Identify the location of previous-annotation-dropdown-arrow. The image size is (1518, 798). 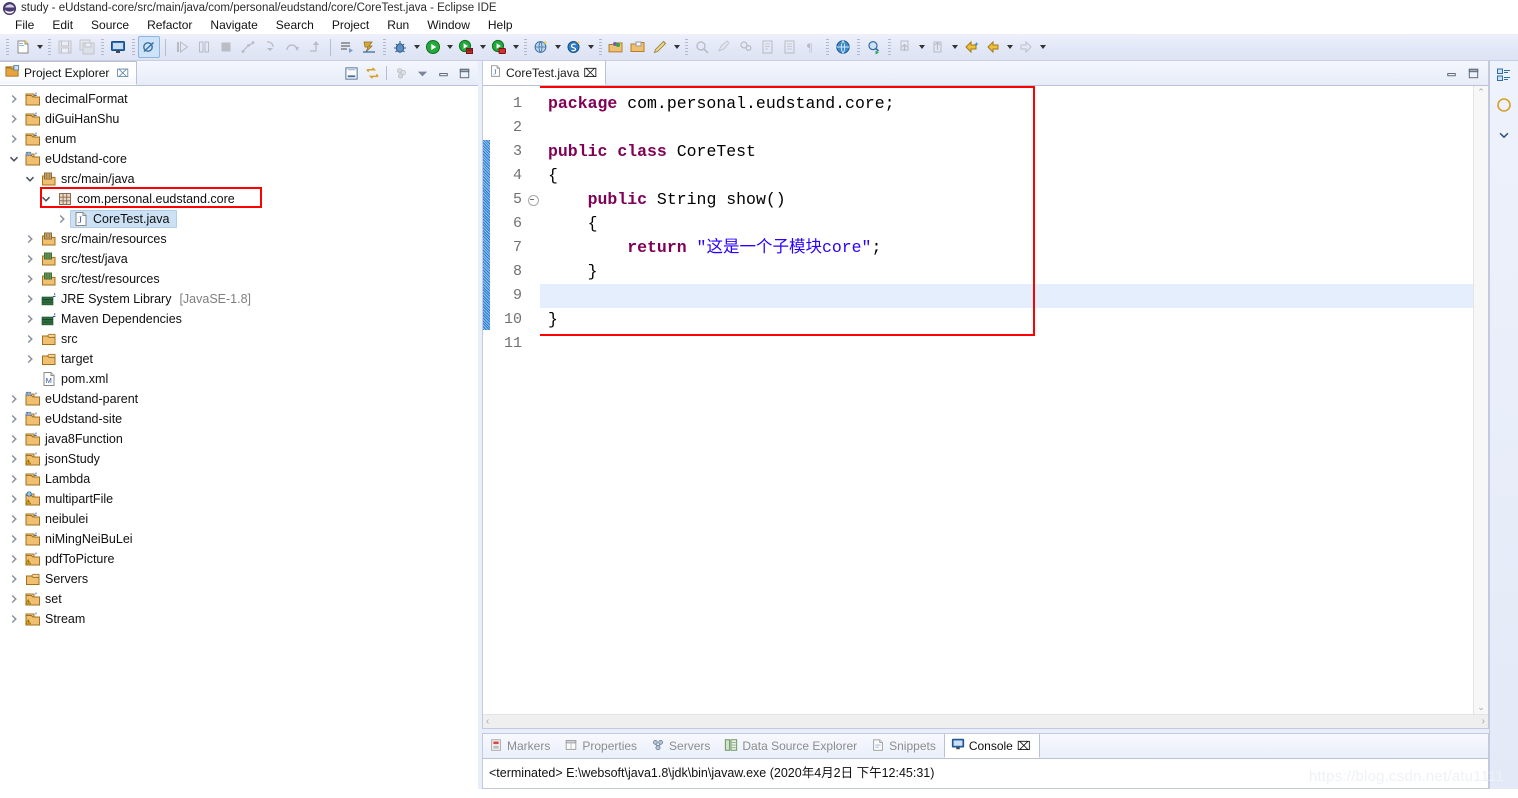
(921, 47).